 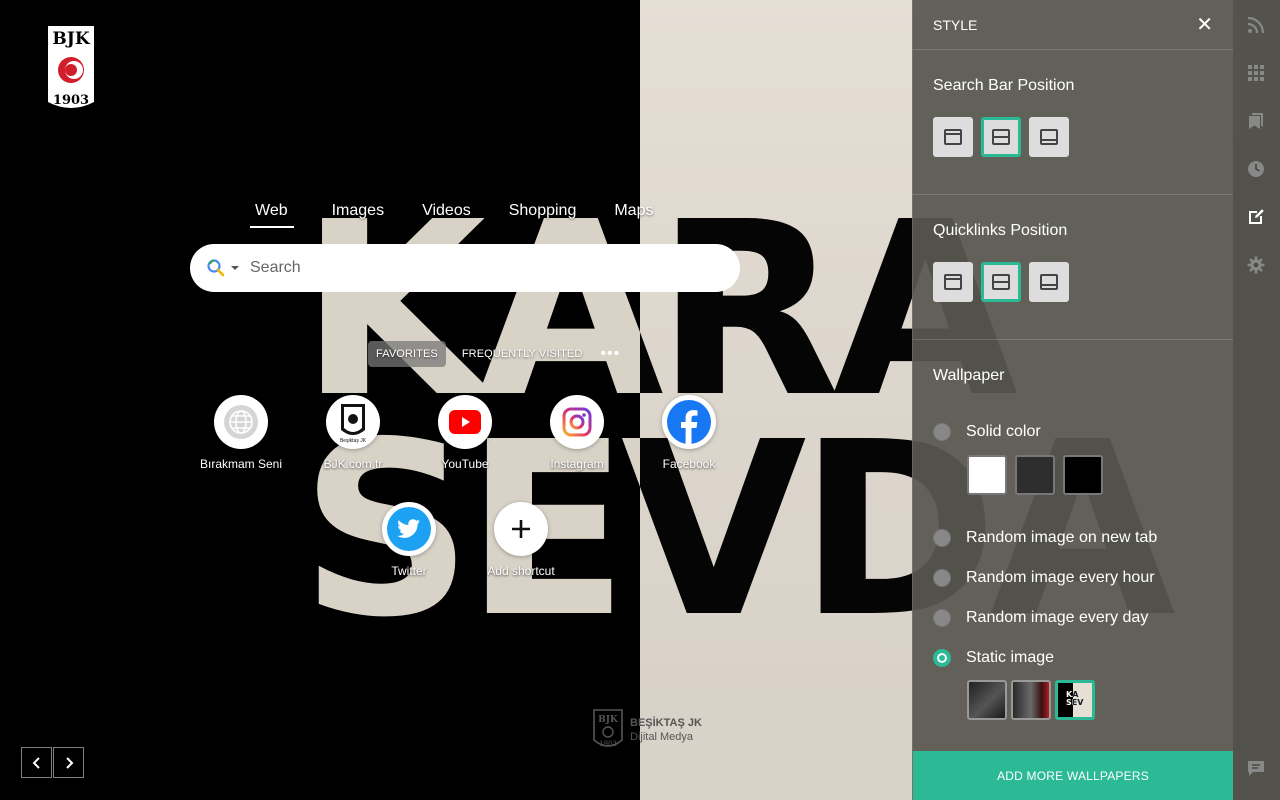 I want to click on add-shortcut-button: Add shortcut, so click(x=521, y=540).